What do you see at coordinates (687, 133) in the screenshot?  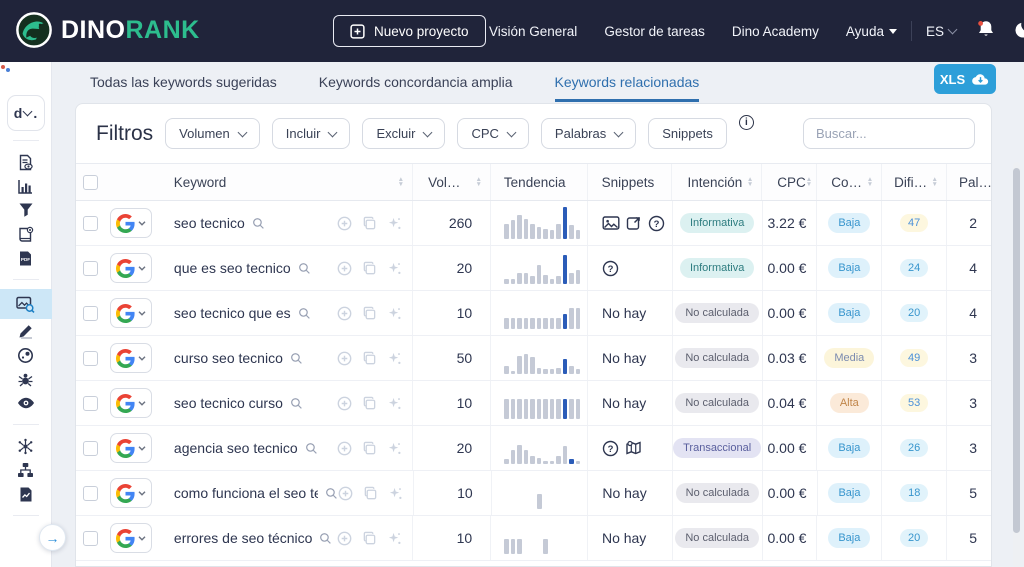 I see `filter-button-snippets: Snippets` at bounding box center [687, 133].